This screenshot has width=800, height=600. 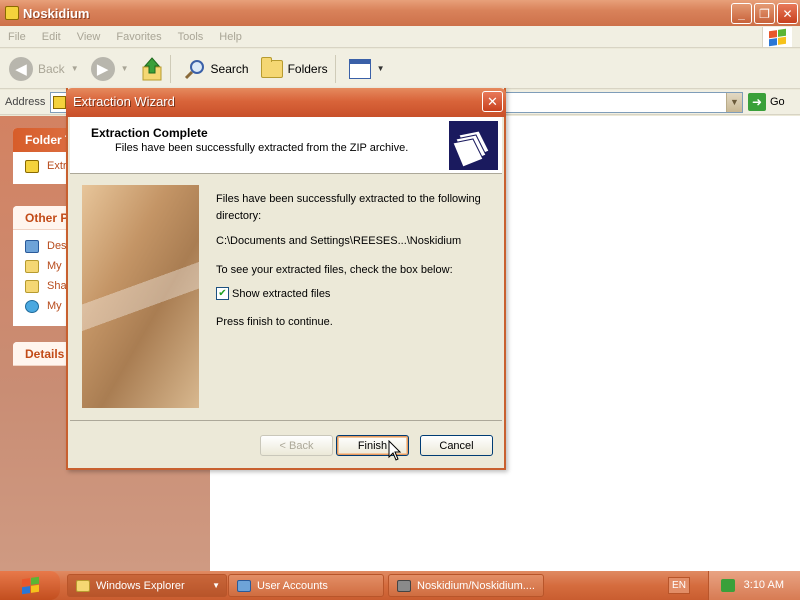 I want to click on show-extracted-files-checkbox: ✔ Show extracted files, so click(x=273, y=293).